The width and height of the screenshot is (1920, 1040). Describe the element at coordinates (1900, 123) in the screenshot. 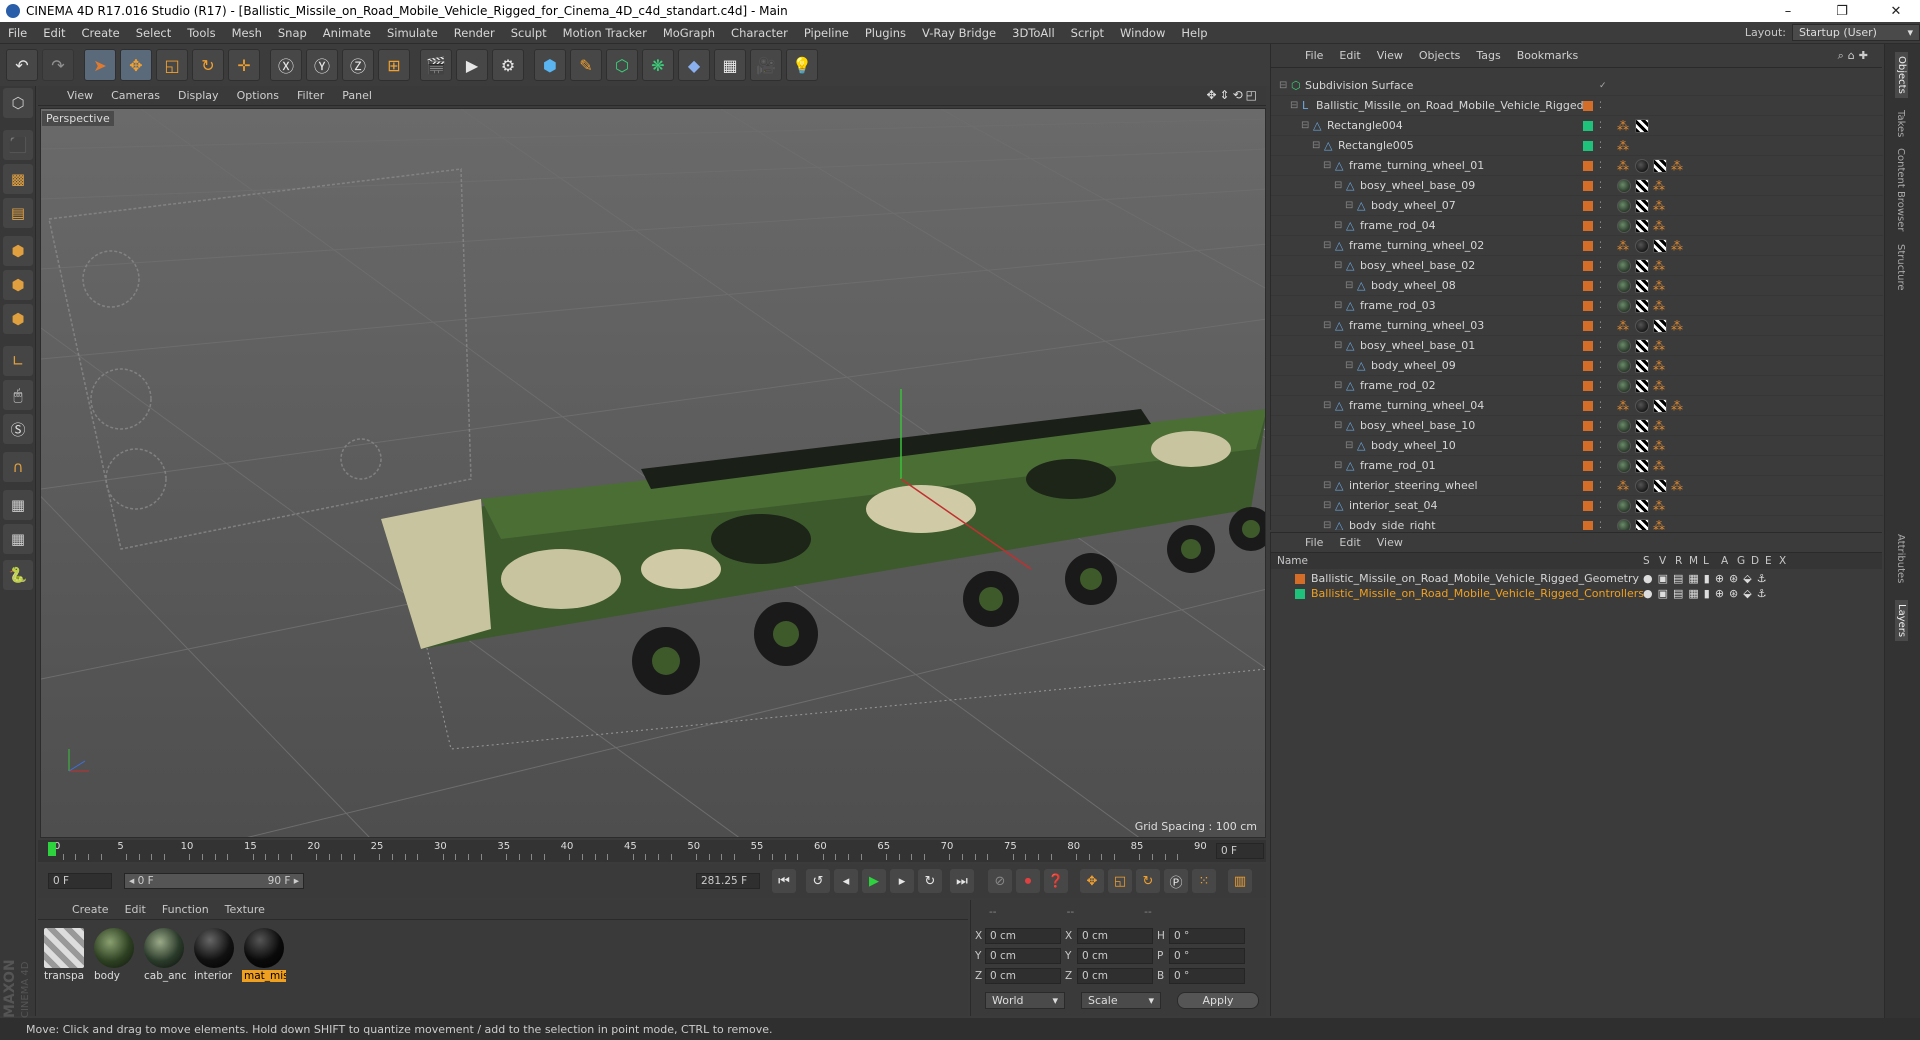

I see `tab-takes: Takes` at that location.